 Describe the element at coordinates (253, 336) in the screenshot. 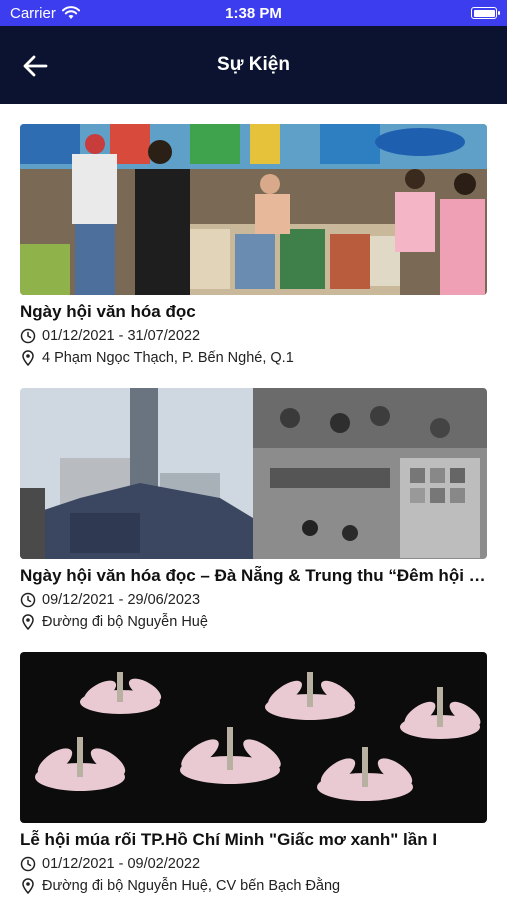

I see `event-date-row: 01/12/2021 - 31/07/2022` at that location.